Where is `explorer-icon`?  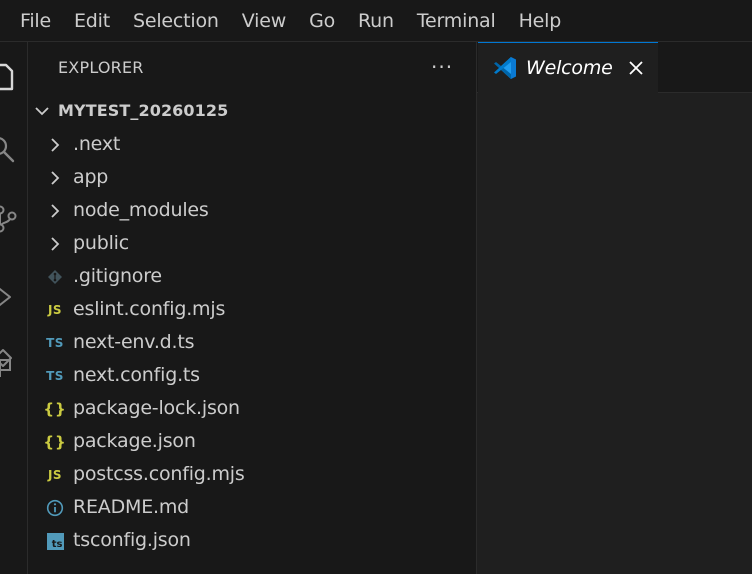 explorer-icon is located at coordinates (10, 78).